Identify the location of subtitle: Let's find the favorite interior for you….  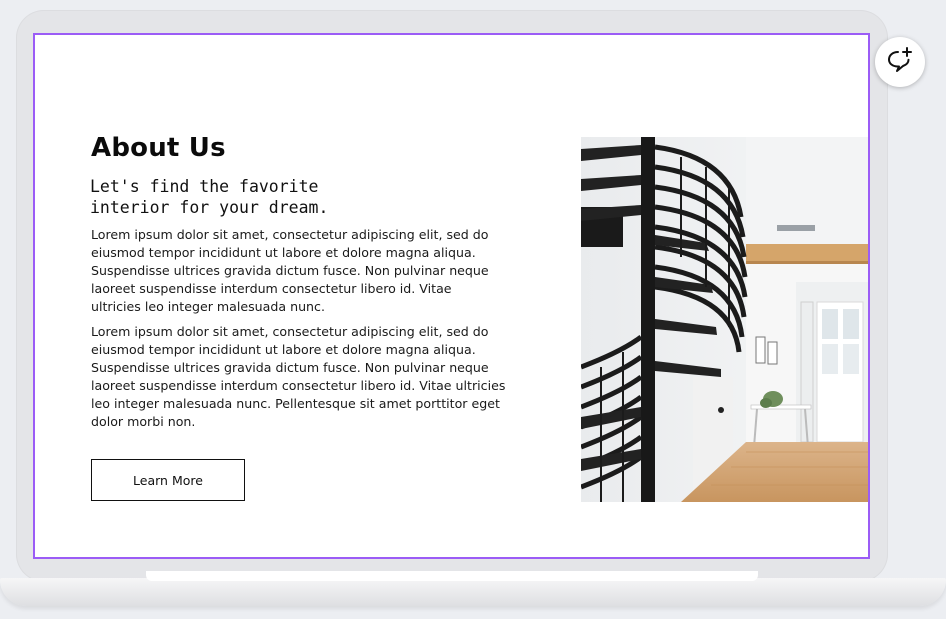
(240, 197).